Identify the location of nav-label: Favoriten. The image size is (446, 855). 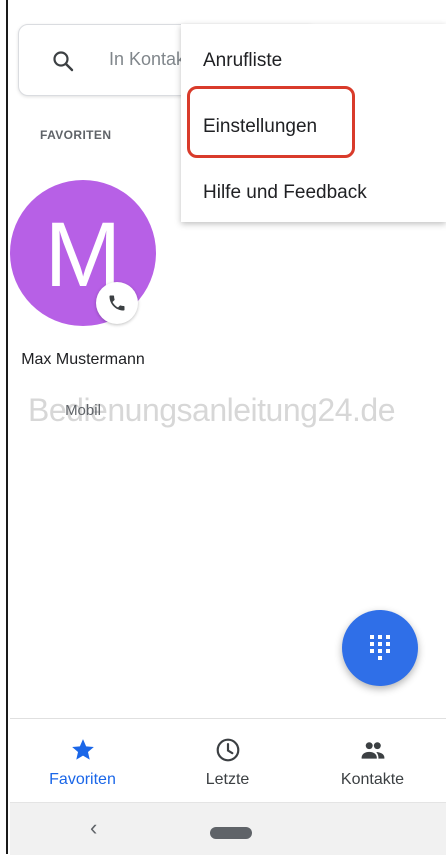
(82, 779).